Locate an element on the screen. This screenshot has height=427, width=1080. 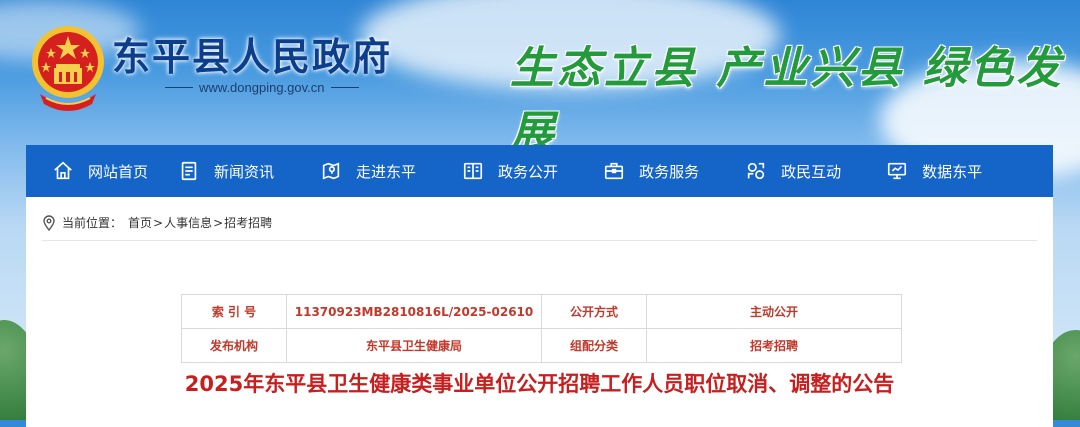
nav-item-interaction: 政民互动 is located at coordinates (793, 171).